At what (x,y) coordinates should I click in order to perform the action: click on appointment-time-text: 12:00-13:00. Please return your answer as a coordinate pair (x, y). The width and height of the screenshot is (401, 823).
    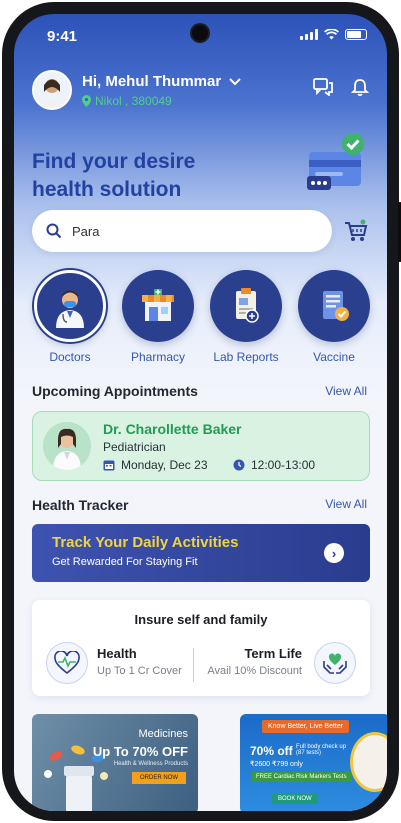
    Looking at the image, I should click on (283, 465).